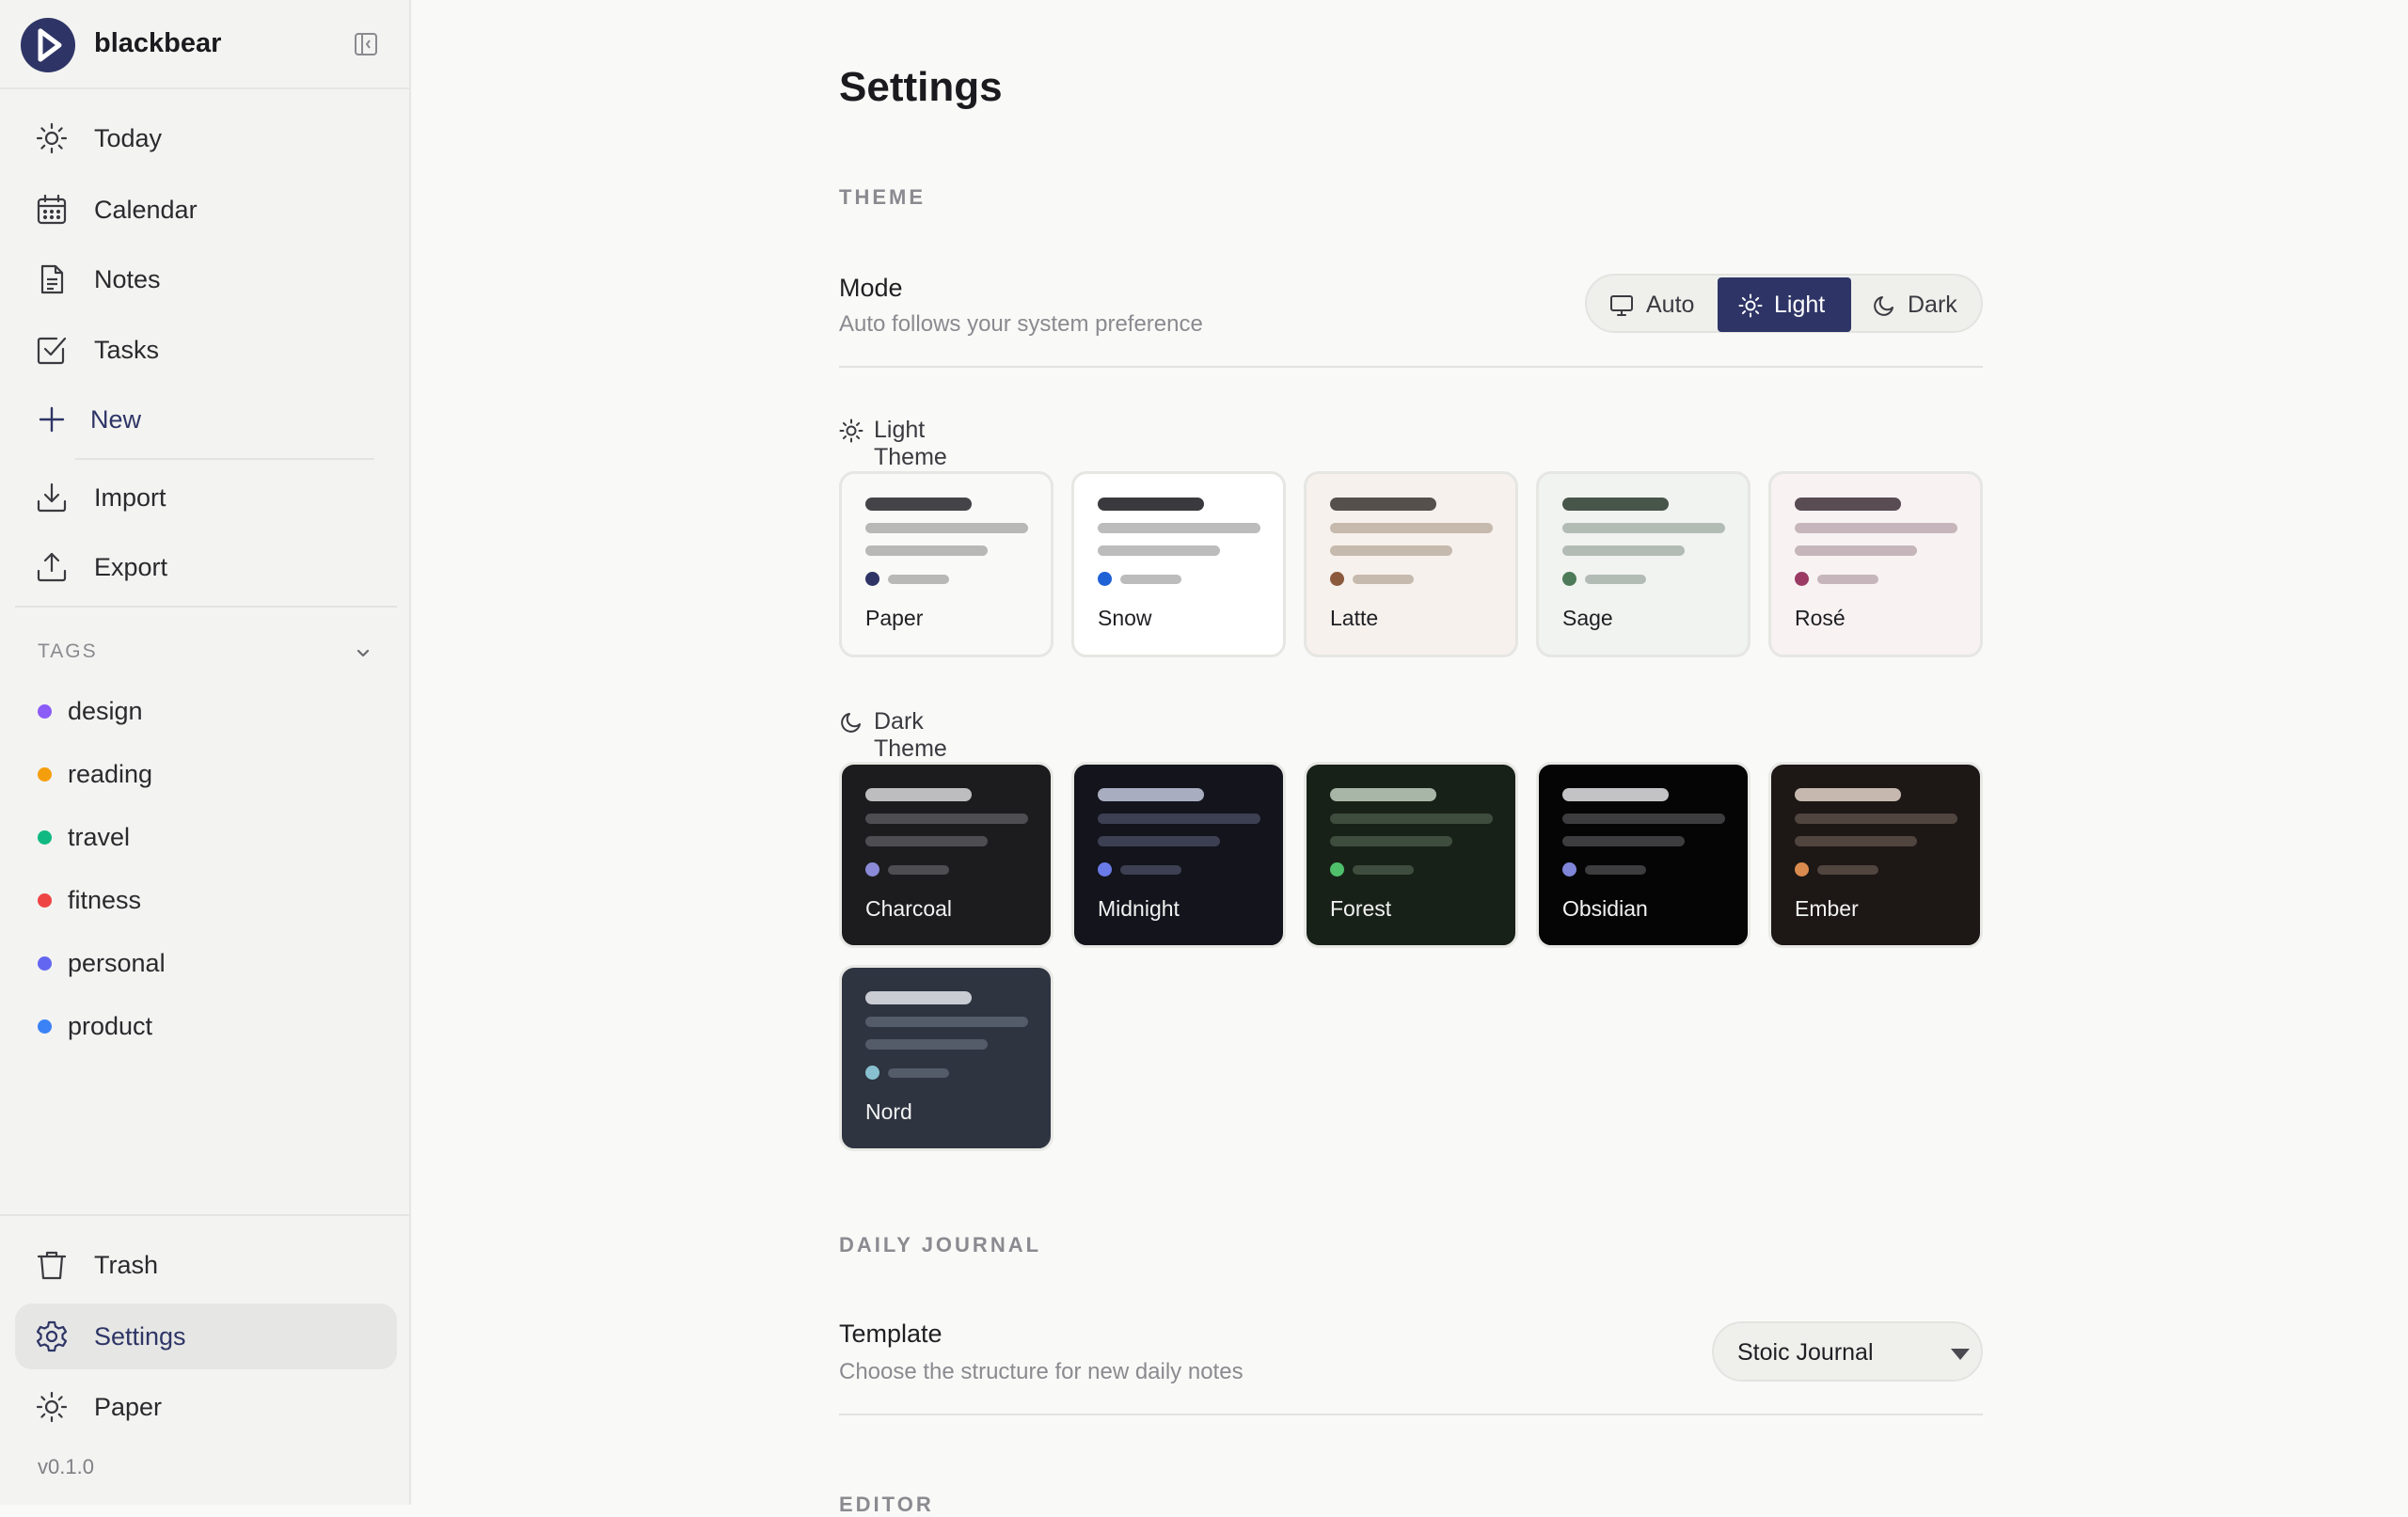 The height and width of the screenshot is (1517, 2408). I want to click on theme-name: Charcoal, so click(909, 908).